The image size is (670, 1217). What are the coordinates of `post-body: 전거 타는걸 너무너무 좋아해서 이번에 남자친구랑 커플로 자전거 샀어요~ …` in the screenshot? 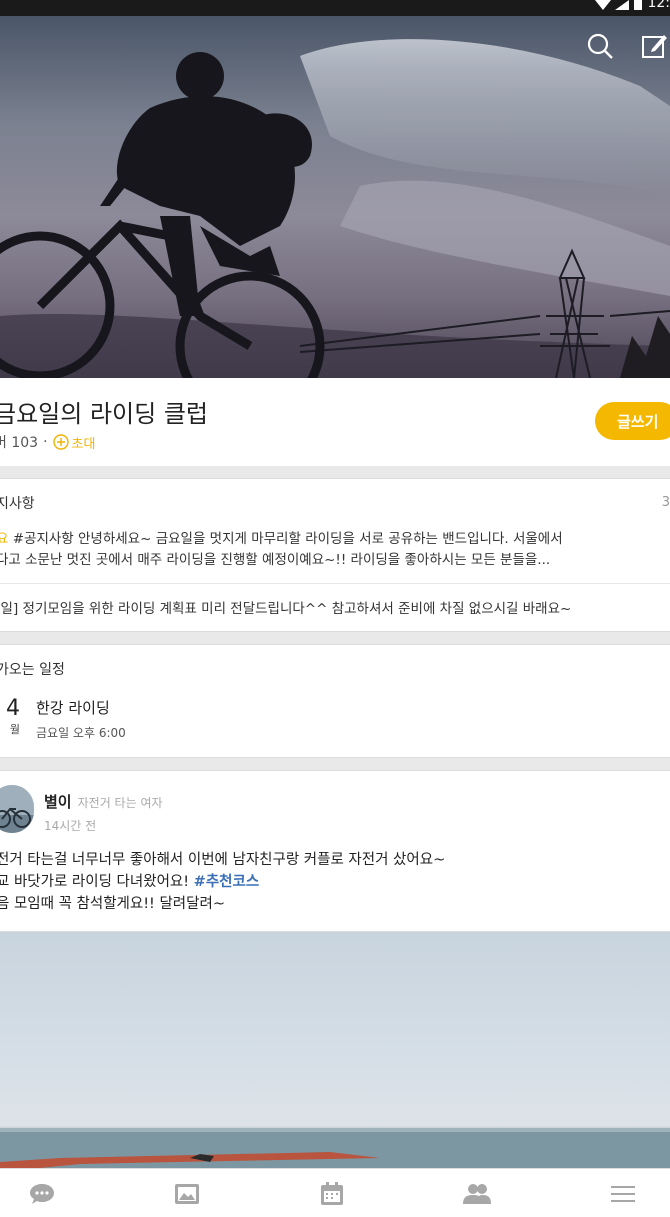 It's located at (222, 882).